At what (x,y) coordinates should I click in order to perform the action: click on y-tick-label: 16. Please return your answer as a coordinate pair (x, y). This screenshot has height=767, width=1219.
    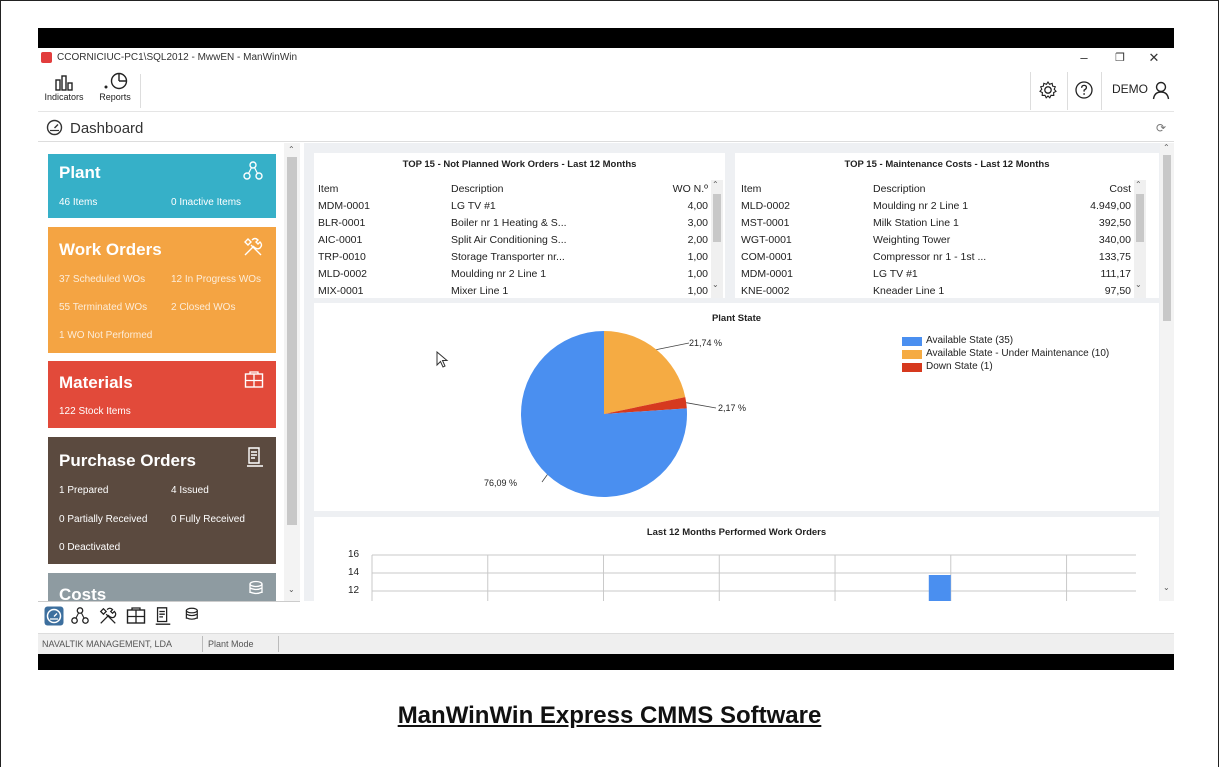
    Looking at the image, I should click on (354, 554).